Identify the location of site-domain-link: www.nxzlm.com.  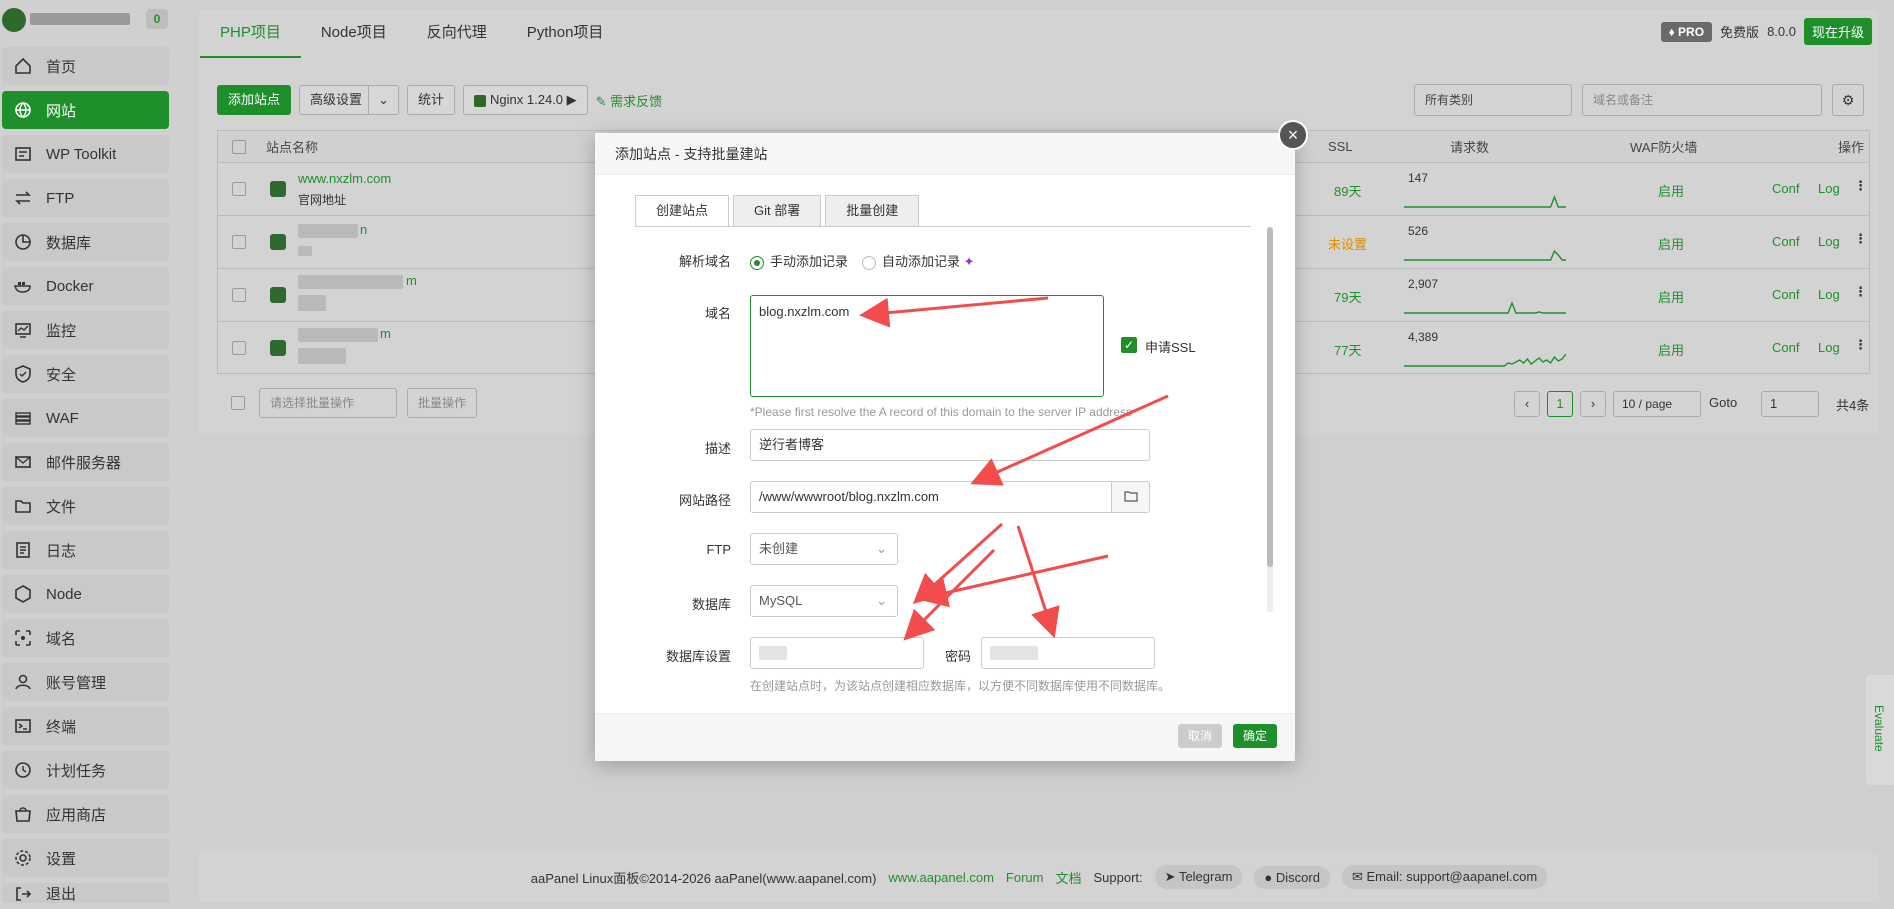
(344, 178).